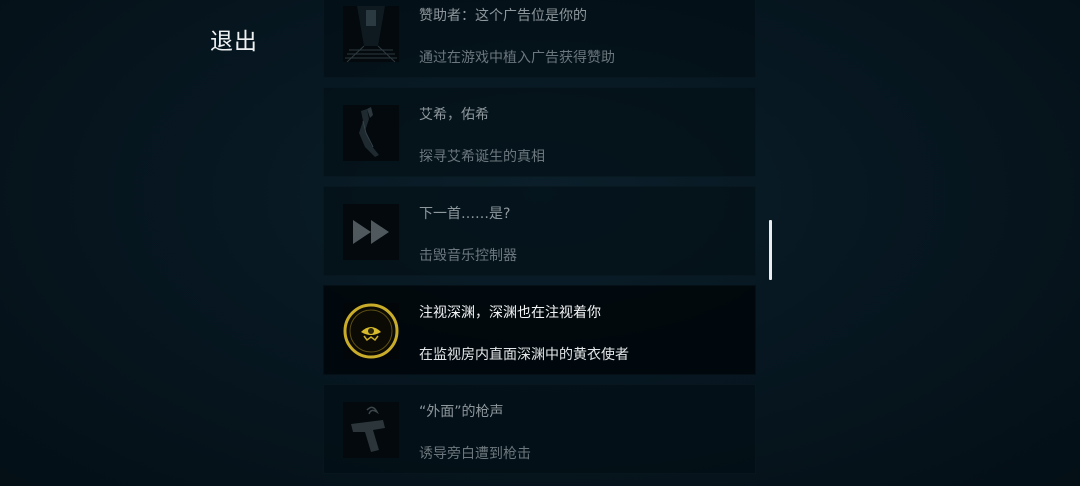 The width and height of the screenshot is (1080, 486). I want to click on achievement-description: 在监视房内直面深渊中的黄衣使者, so click(524, 355).